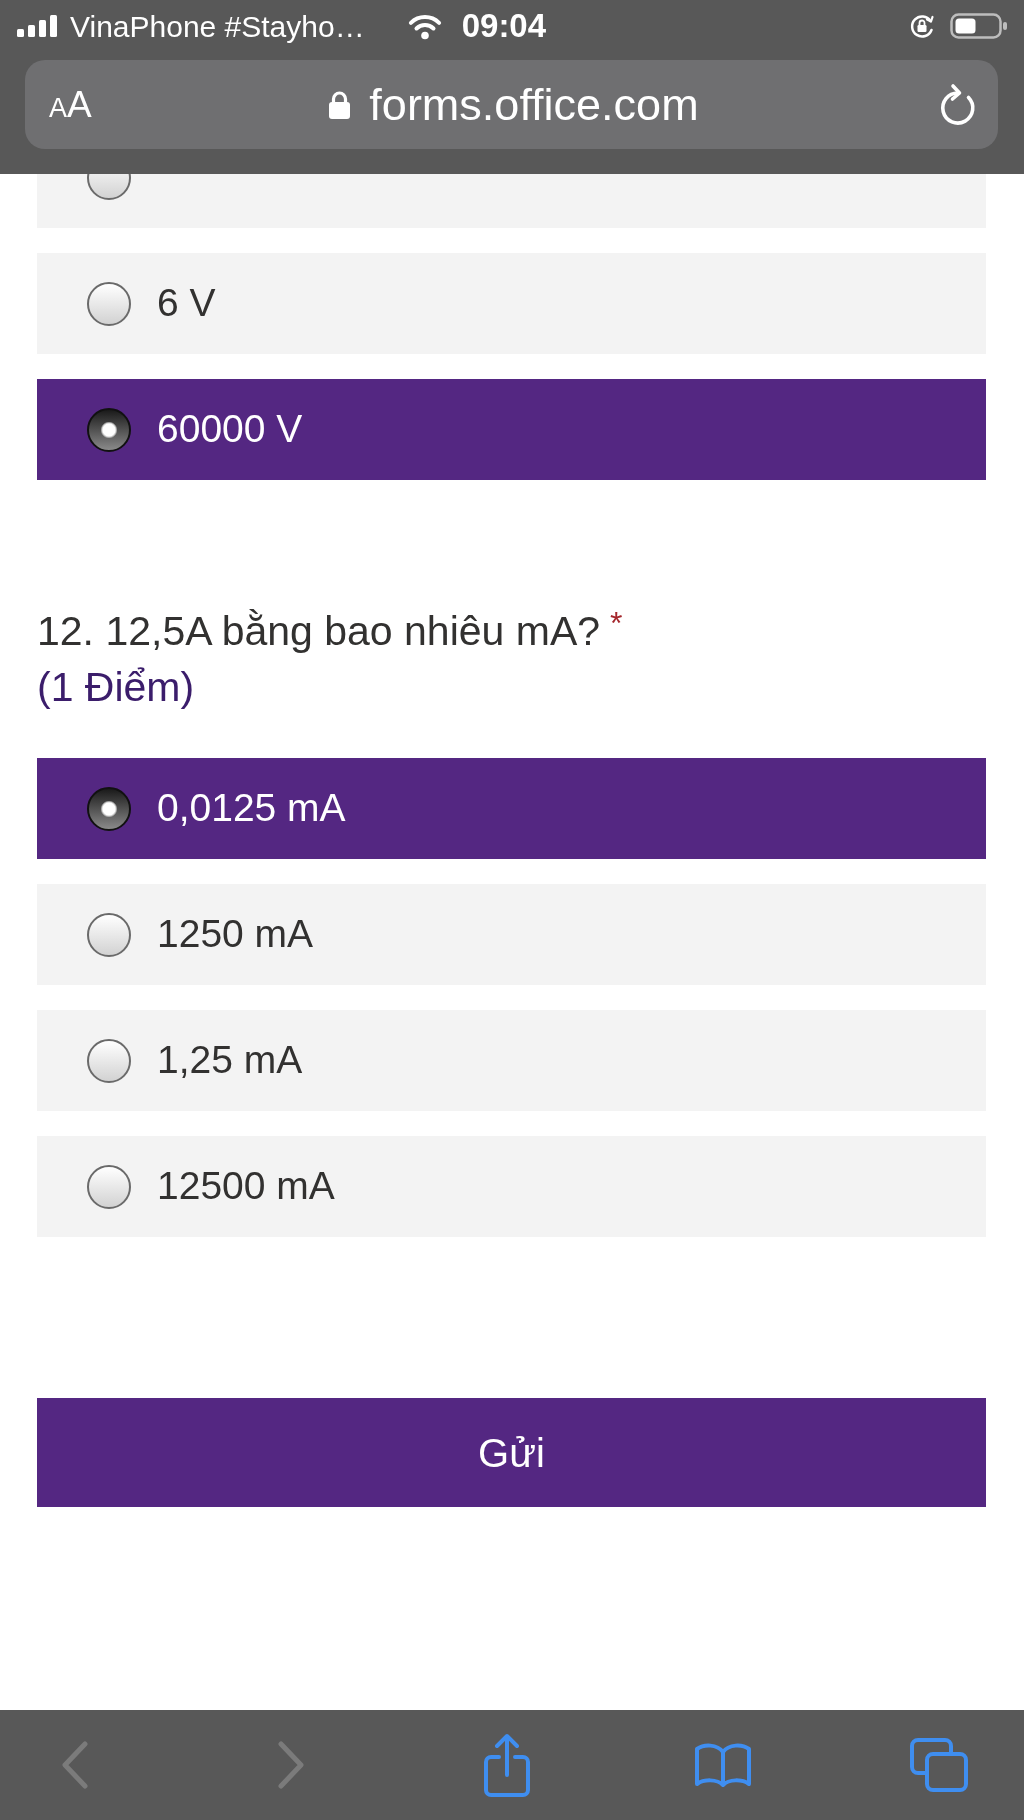 Image resolution: width=1024 pixels, height=1820 pixels. What do you see at coordinates (922, 26) in the screenshot?
I see `rotation-lock-icon` at bounding box center [922, 26].